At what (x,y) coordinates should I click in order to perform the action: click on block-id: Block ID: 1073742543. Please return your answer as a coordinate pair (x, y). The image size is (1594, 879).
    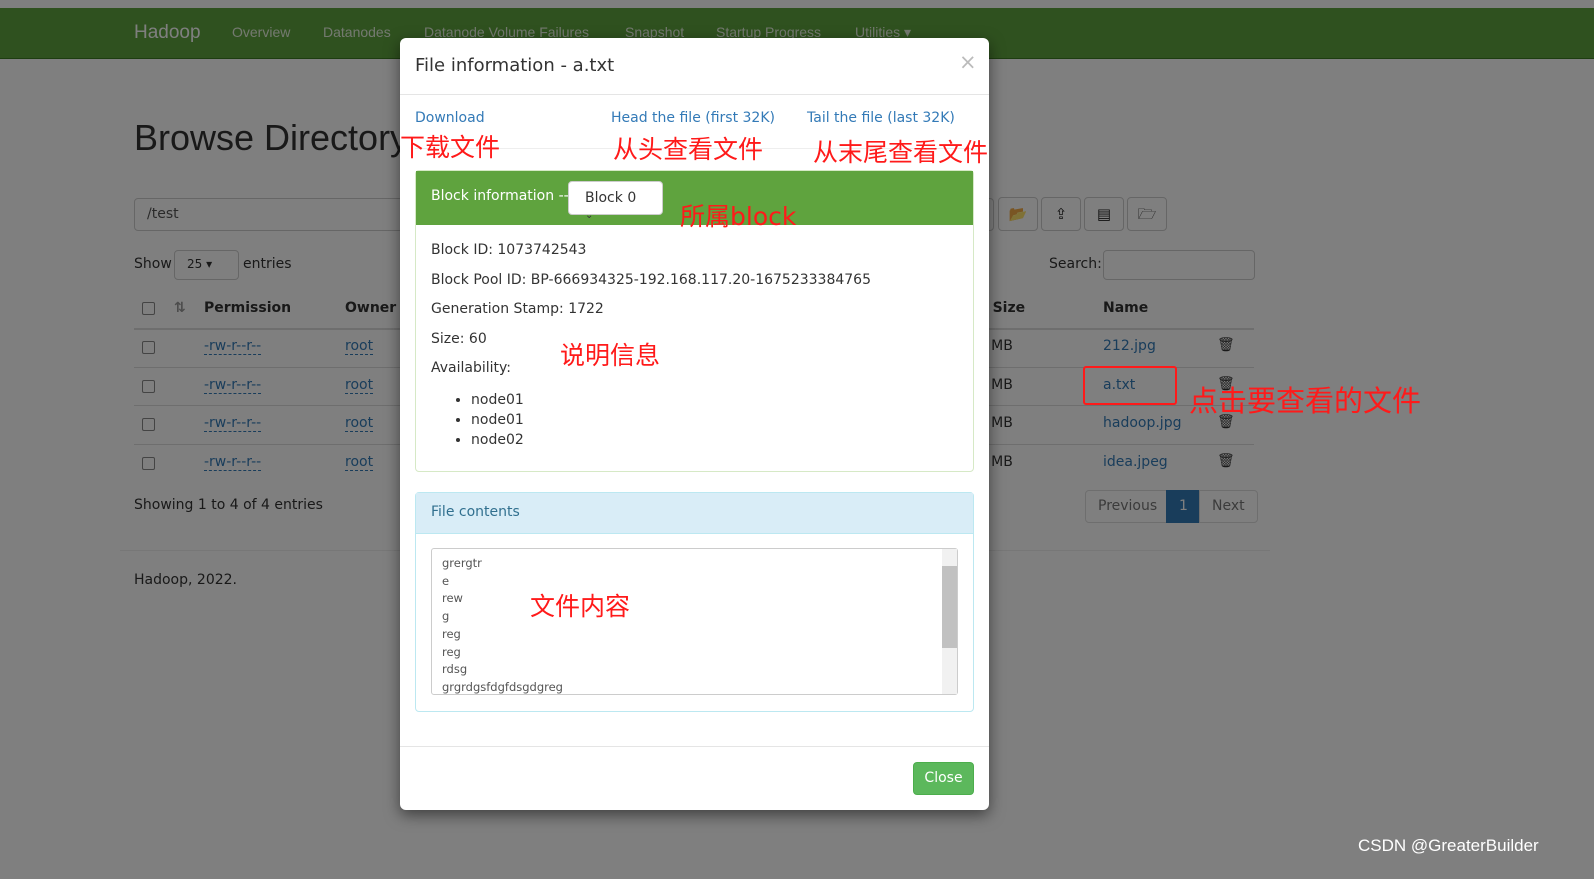
    Looking at the image, I should click on (509, 250).